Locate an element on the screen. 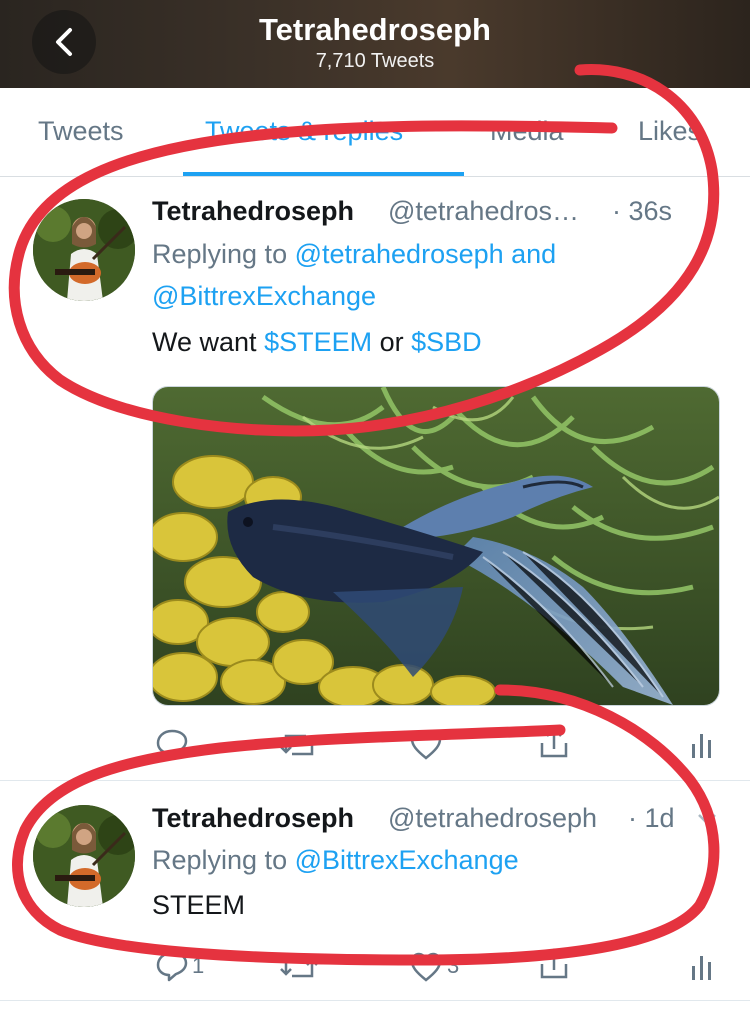  tab-tweets: Tweets is located at coordinates (81, 131).